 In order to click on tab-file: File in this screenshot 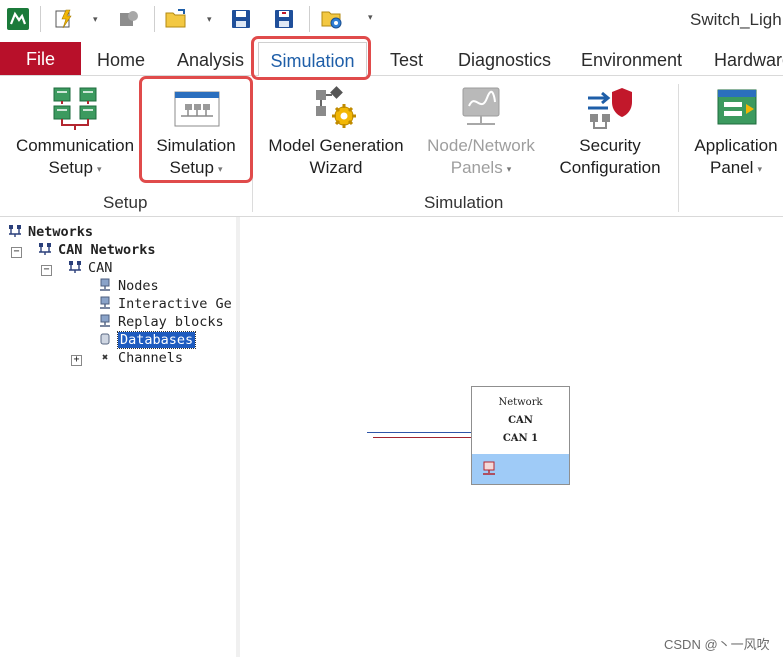, I will do `click(40, 58)`.